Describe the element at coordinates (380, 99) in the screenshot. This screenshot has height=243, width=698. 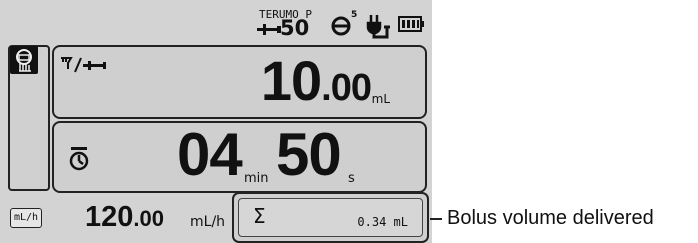
I see `infused-volume-unit: mL` at that location.